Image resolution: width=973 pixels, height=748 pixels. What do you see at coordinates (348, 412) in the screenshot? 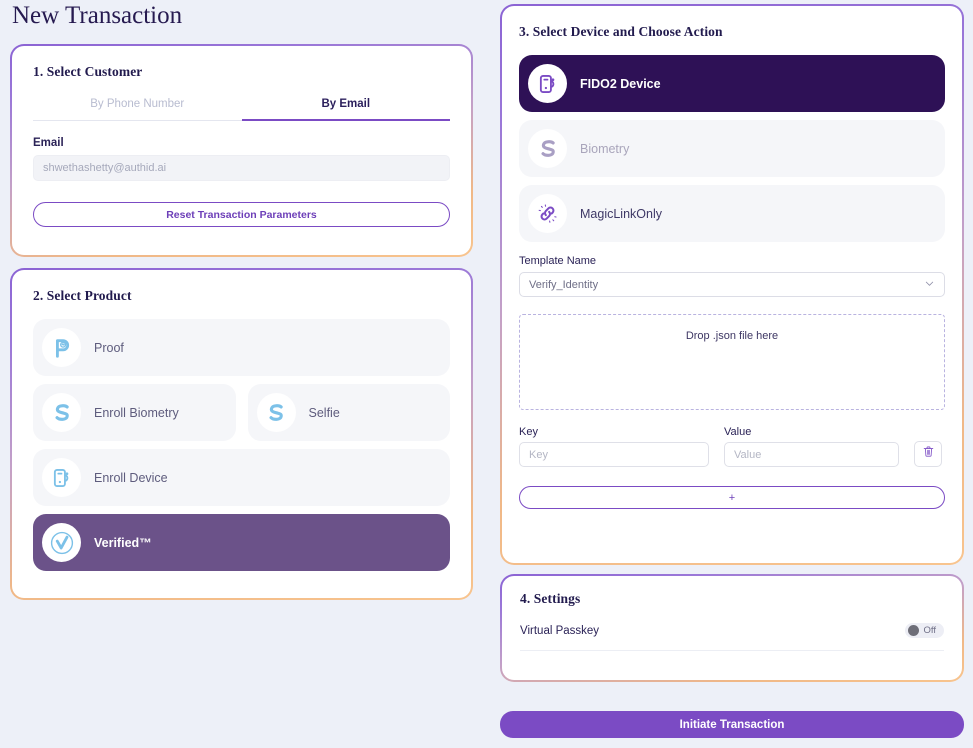
I see `product-item-selfie: Selfie` at bounding box center [348, 412].